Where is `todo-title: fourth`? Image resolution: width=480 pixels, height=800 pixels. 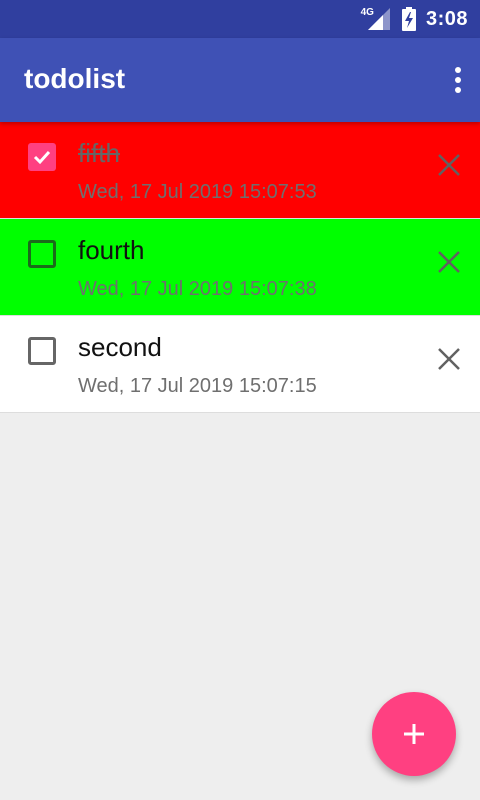 todo-title: fourth is located at coordinates (111, 250).